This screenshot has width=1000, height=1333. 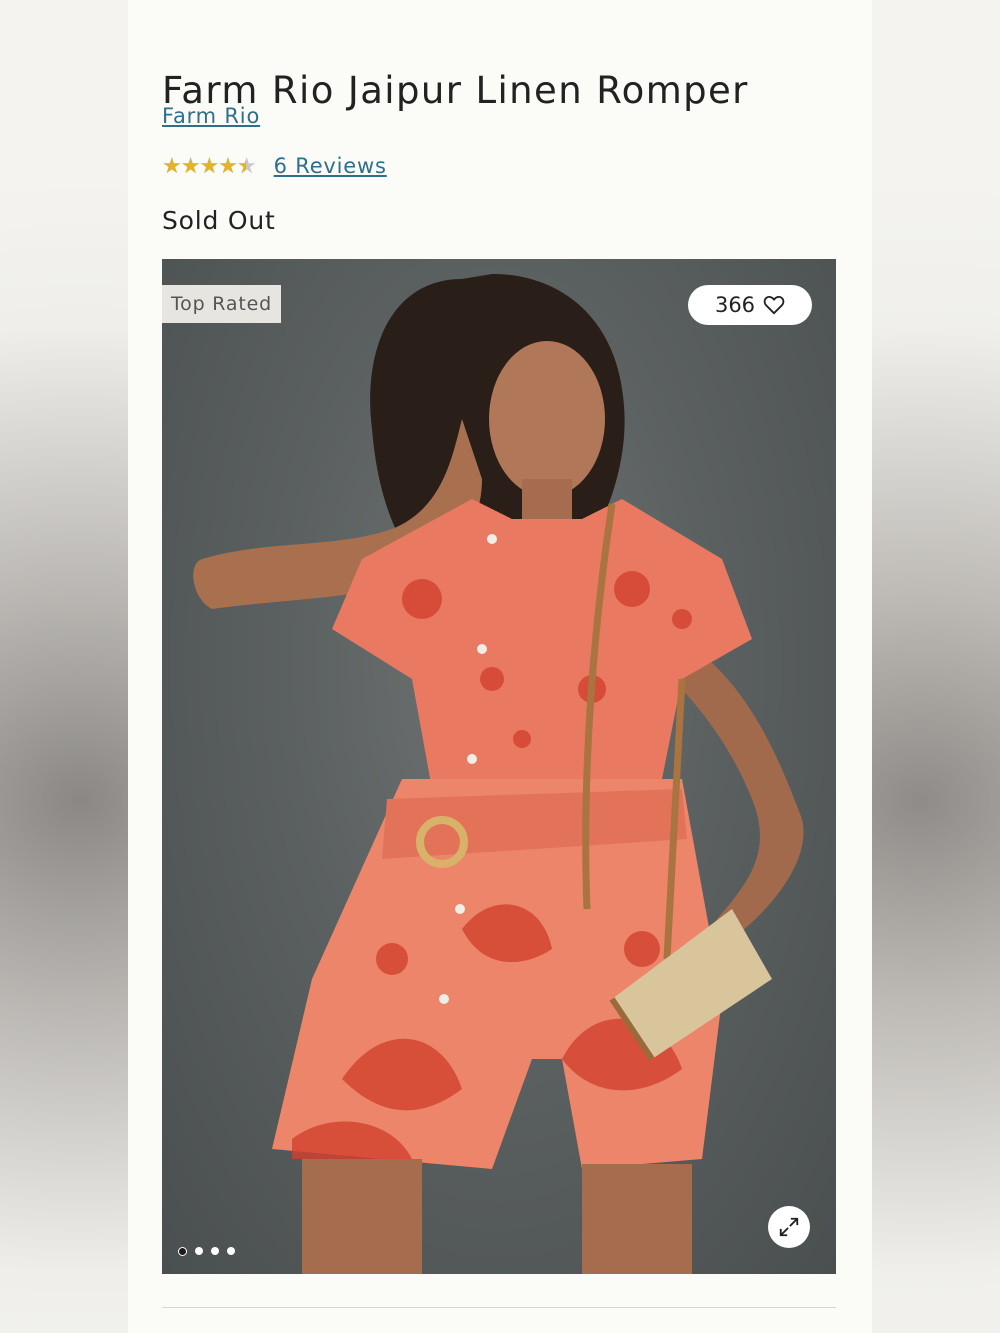 What do you see at coordinates (330, 166) in the screenshot?
I see `reviews-link: 6 Reviews` at bounding box center [330, 166].